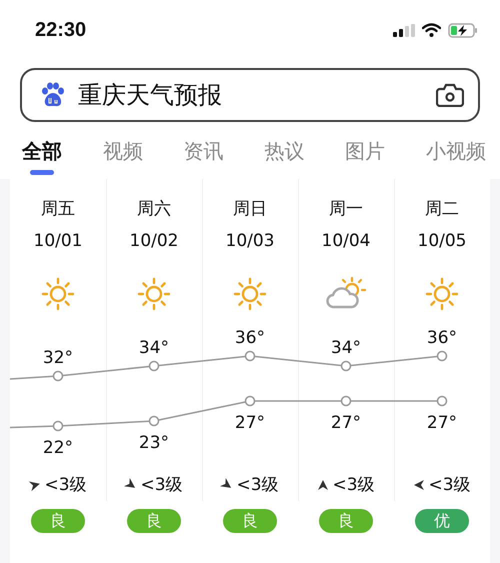 The width and height of the screenshot is (500, 563). What do you see at coordinates (250, 241) in the screenshot?
I see `date-label: 10/03` at bounding box center [250, 241].